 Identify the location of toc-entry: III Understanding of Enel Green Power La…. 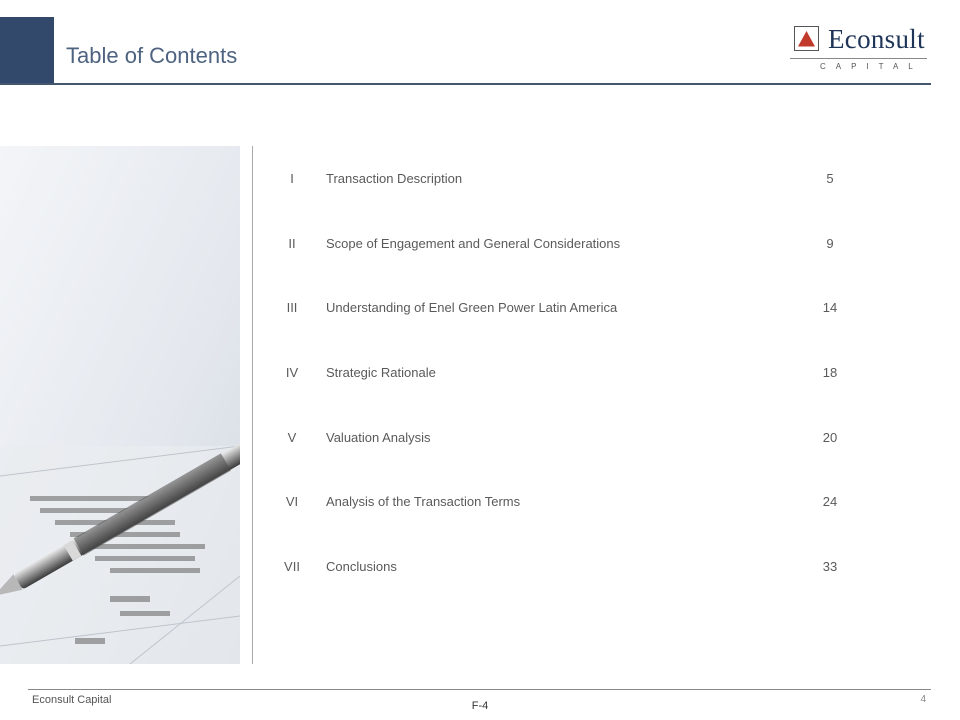
(570, 311).